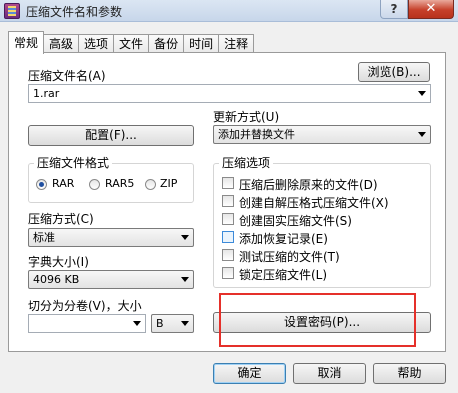 This screenshot has height=393, width=458. What do you see at coordinates (317, 320) in the screenshot?
I see `highlight-annotation-box` at bounding box center [317, 320].